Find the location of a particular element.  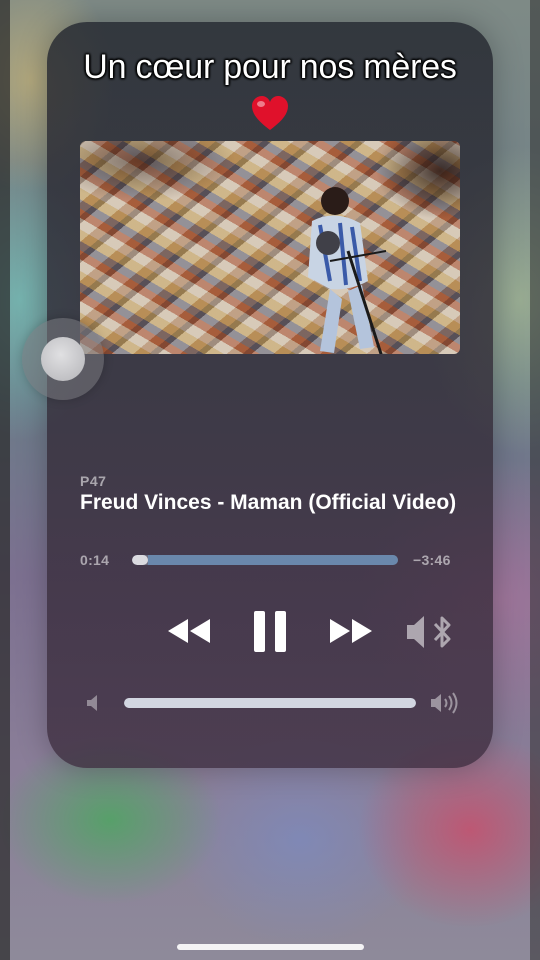

volume-high-icon is located at coordinates (444, 703).